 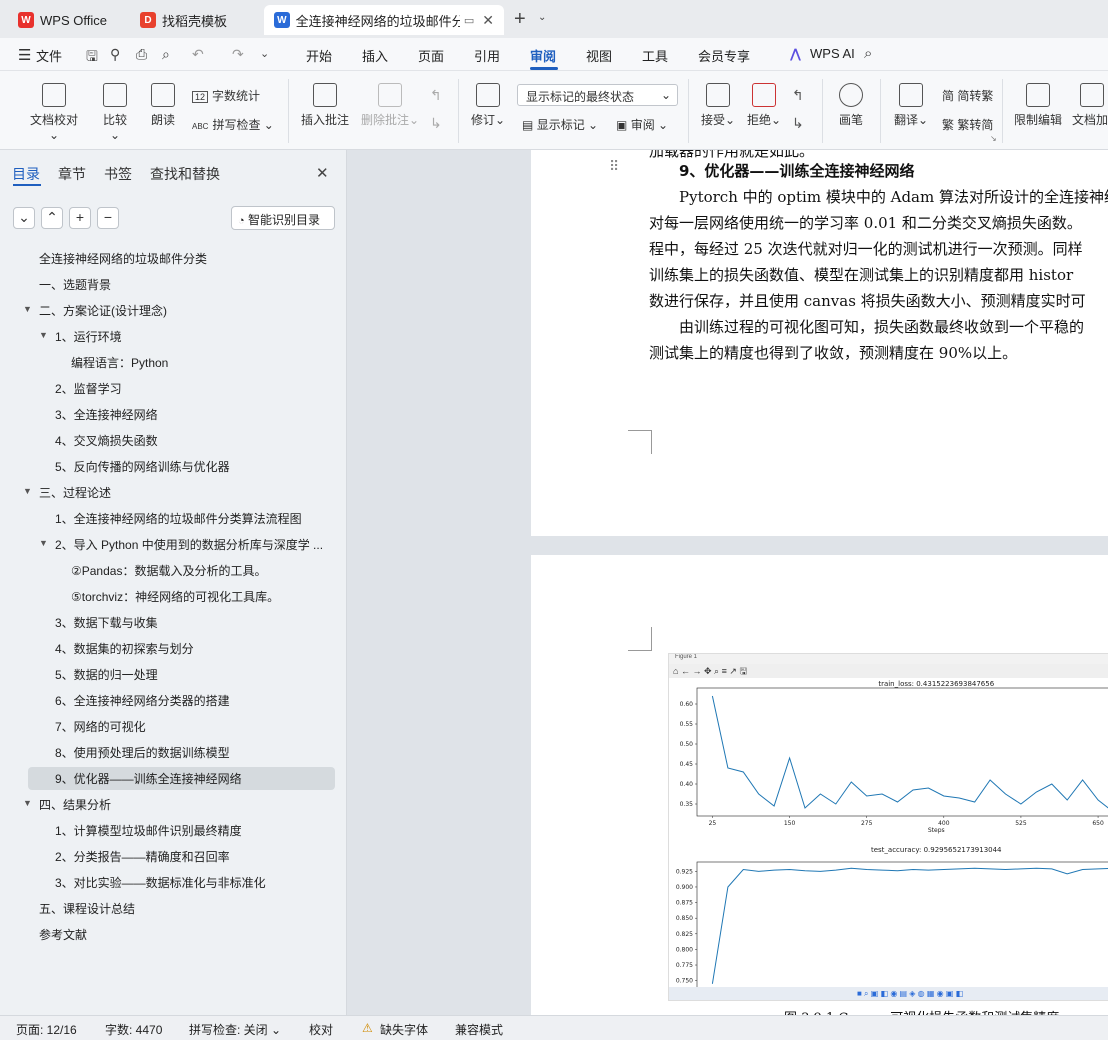 What do you see at coordinates (718, 105) in the screenshot?
I see `accept-button: 接受⌄` at bounding box center [718, 105].